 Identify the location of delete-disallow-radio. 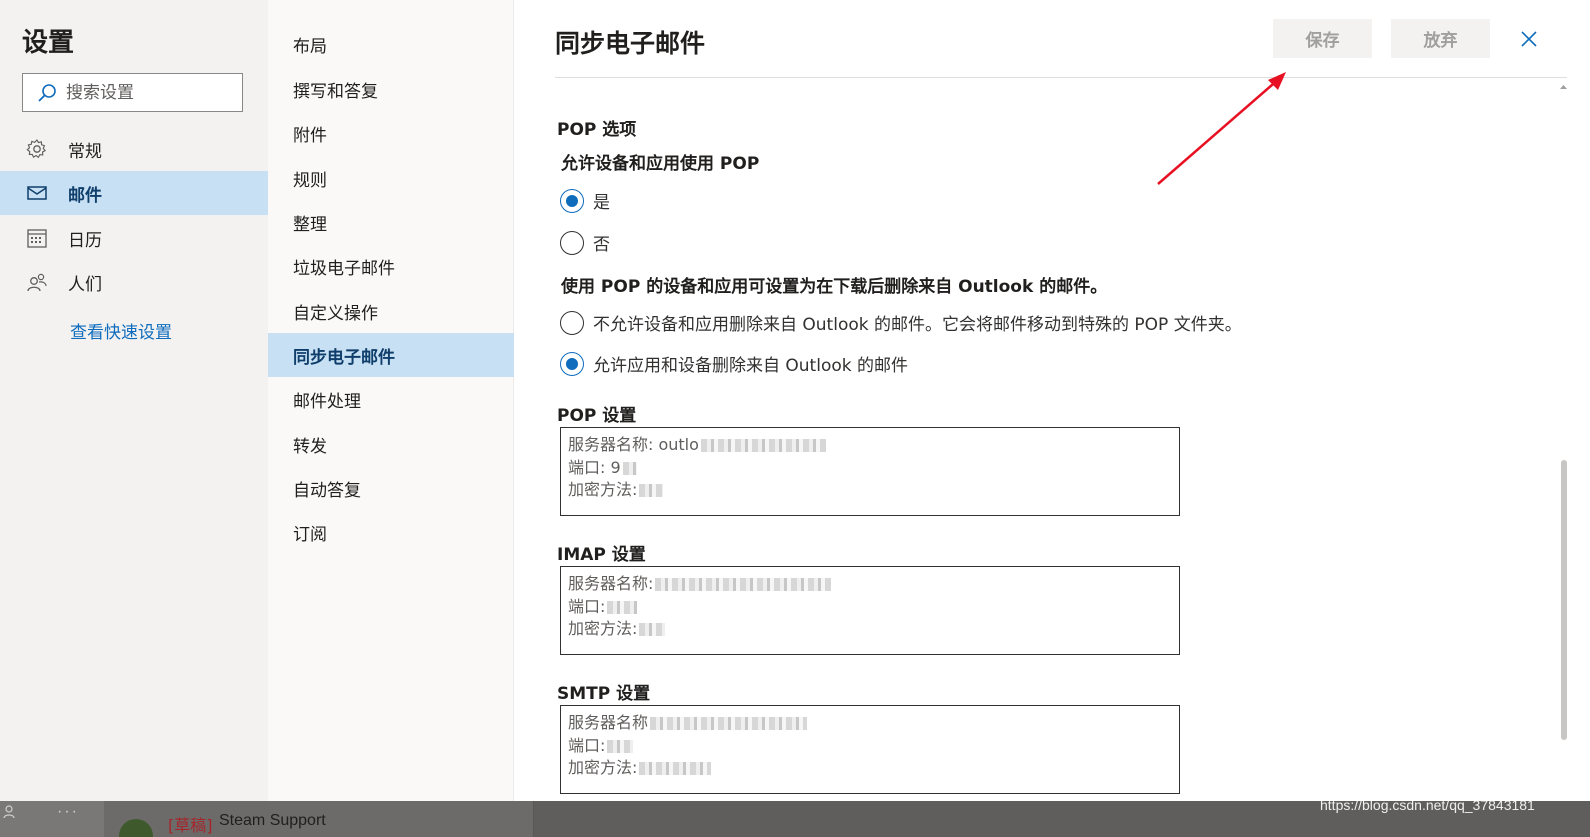
(572, 322).